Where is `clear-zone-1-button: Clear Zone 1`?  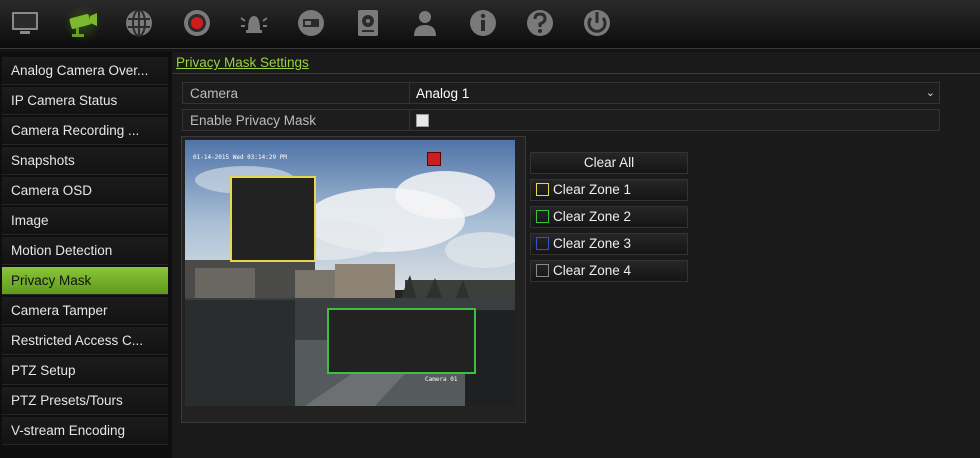 clear-zone-1-button: Clear Zone 1 is located at coordinates (609, 190).